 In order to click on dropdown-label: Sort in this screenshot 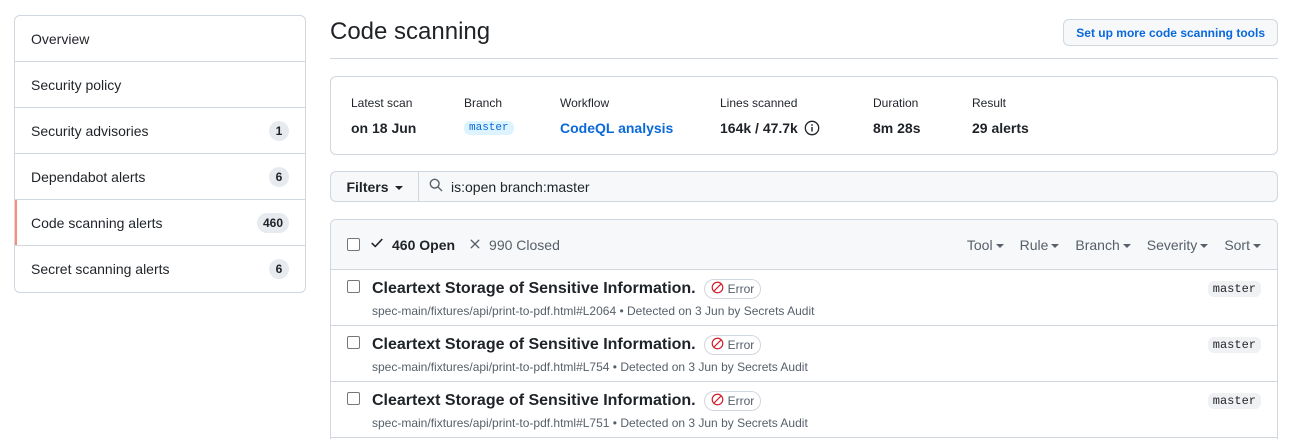, I will do `click(1237, 245)`.